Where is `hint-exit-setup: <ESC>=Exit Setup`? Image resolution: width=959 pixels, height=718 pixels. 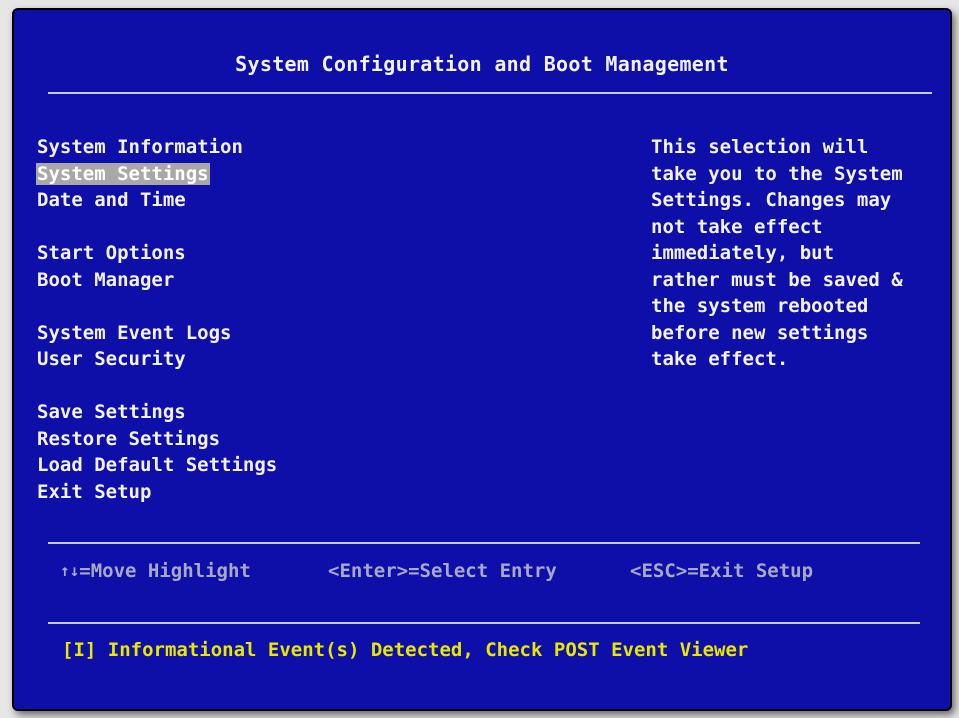
hint-exit-setup: <ESC>=Exit Setup is located at coordinates (722, 571).